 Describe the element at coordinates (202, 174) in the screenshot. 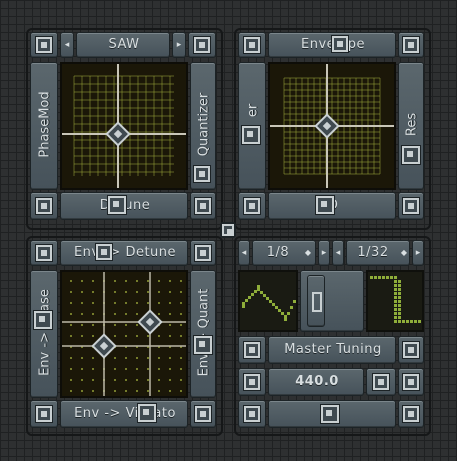

I see `quantizer-handle-icon` at that location.